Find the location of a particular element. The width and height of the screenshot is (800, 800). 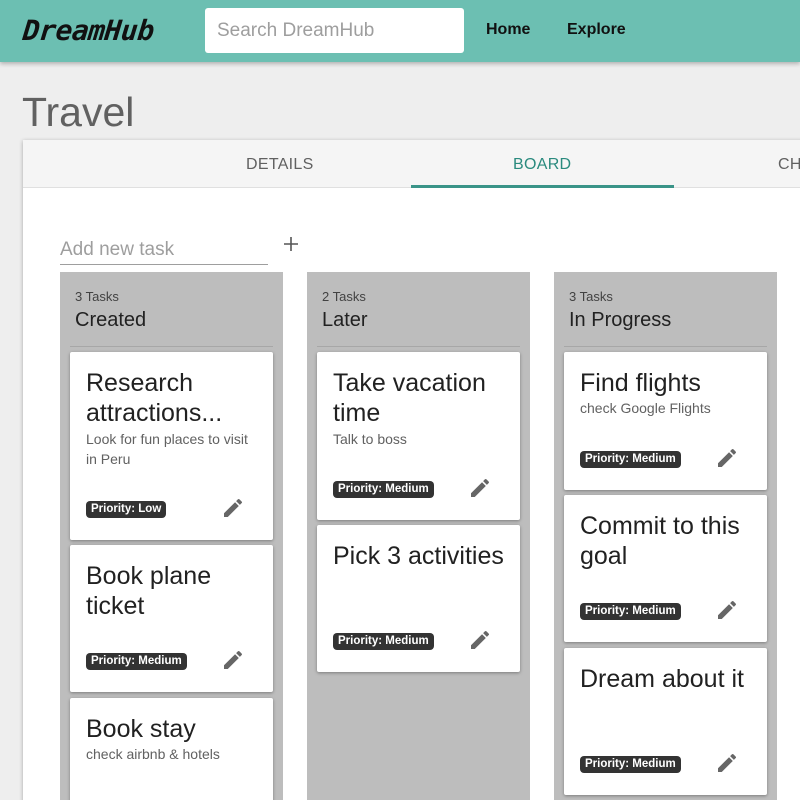

plus-icon is located at coordinates (291, 246).